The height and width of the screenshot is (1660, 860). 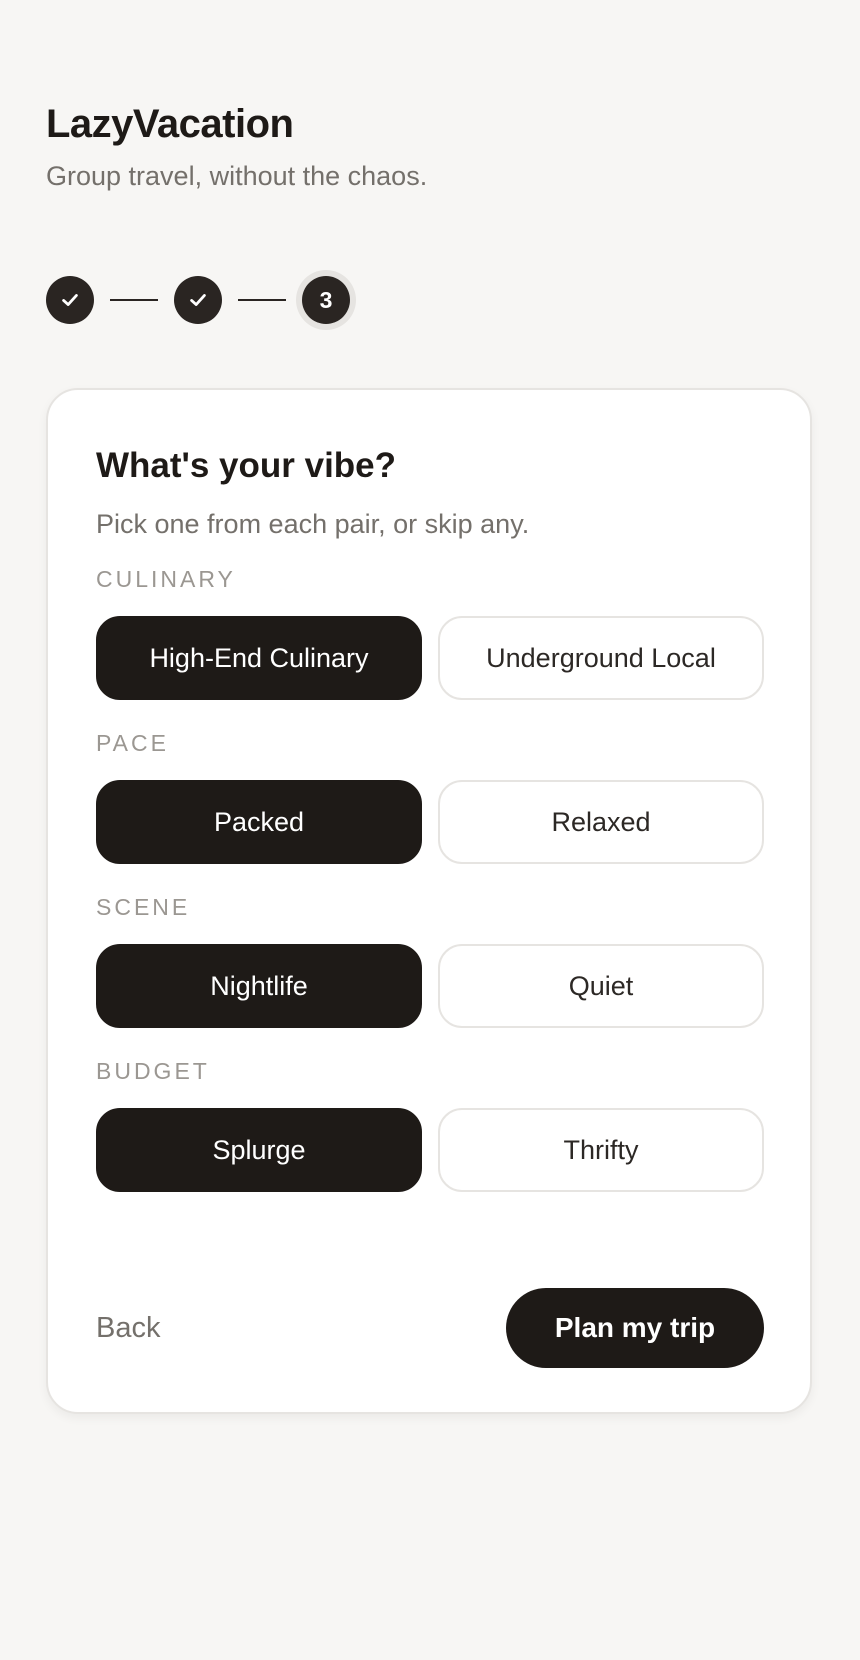 I want to click on option-packed: Packed, so click(x=259, y=822).